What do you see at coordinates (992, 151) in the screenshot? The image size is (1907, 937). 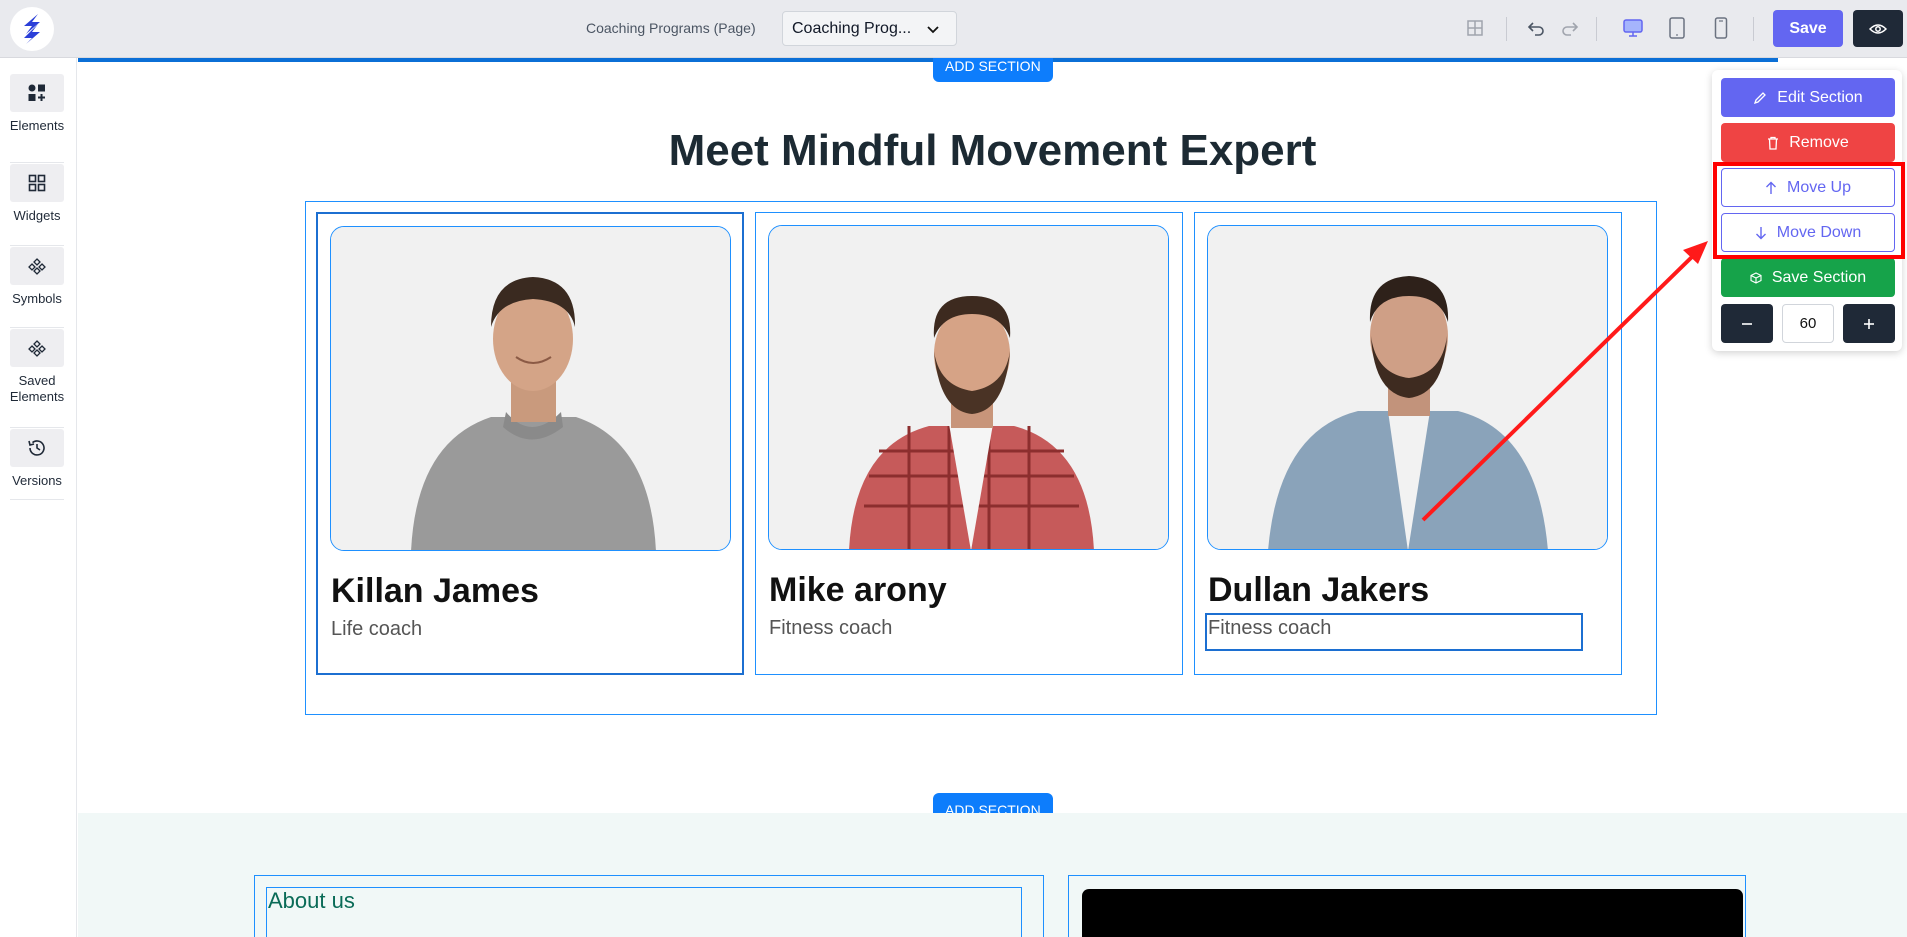 I see `section-heading: Meet Mindful Movement Expert` at bounding box center [992, 151].